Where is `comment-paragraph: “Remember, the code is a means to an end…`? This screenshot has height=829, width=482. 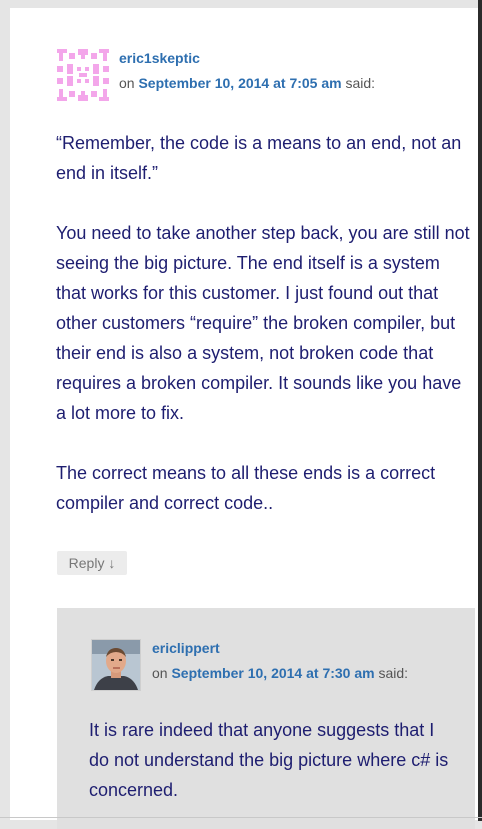 comment-paragraph: “Remember, the code is a means to an end… is located at coordinates (259, 158).